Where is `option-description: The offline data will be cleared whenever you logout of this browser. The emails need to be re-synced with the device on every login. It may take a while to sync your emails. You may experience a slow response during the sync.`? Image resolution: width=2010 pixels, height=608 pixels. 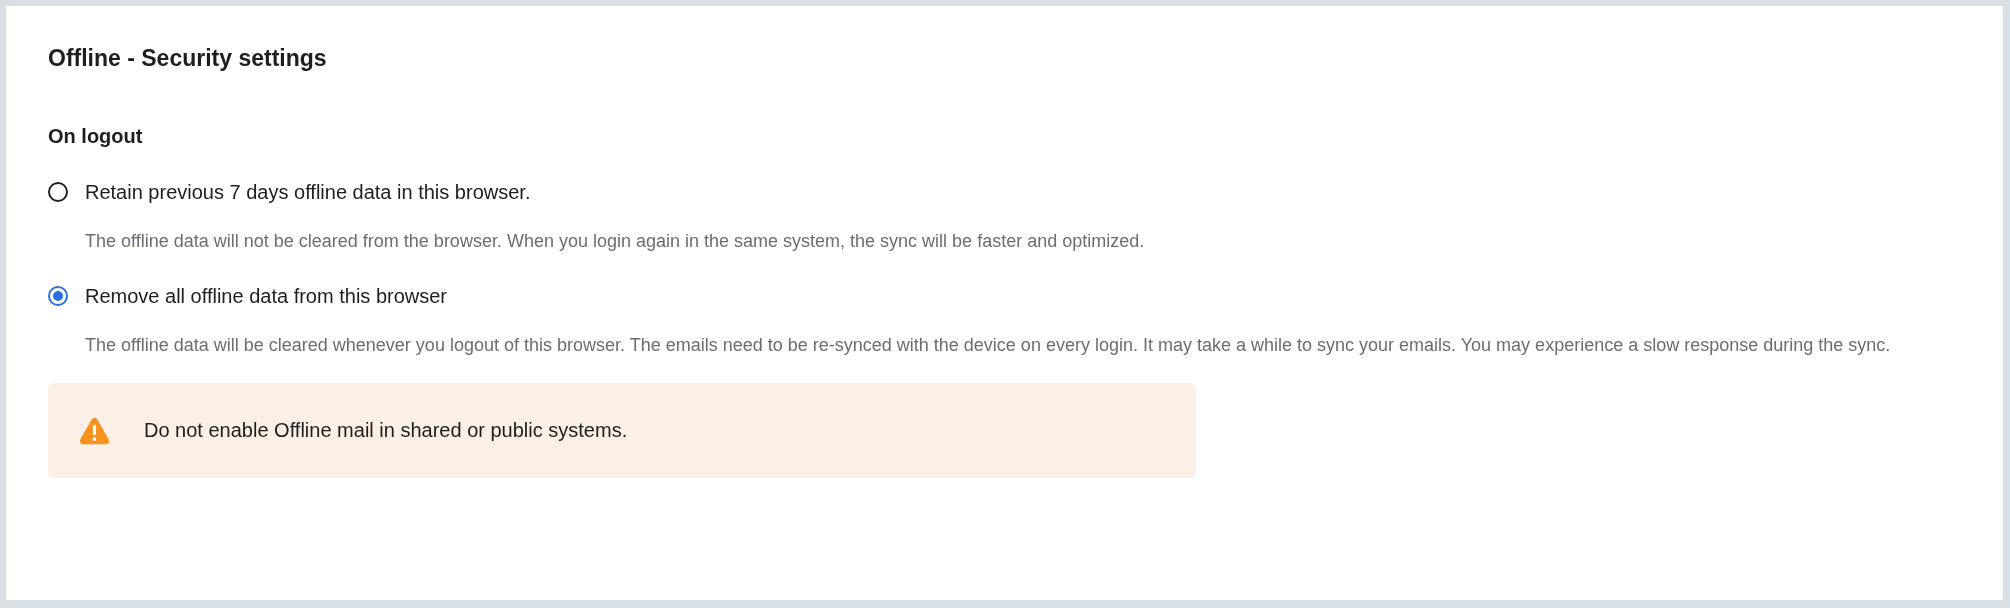
option-description: The offline data will be cleared whenever you logout of this browser. The emails need to be re-synced with the device on every login. It may take a while to sync your emails. You may experience a slow response during the sync. is located at coordinates (988, 345).